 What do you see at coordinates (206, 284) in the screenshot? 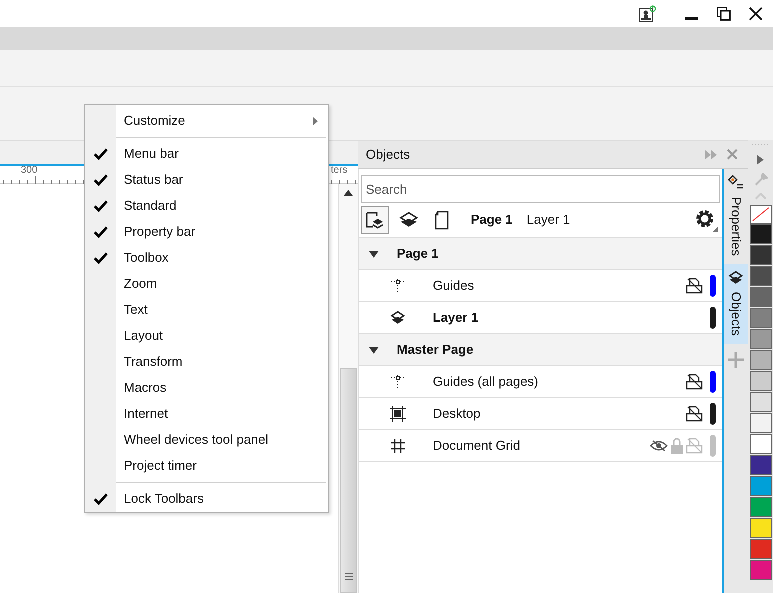
I see `menu-item: Zoom` at bounding box center [206, 284].